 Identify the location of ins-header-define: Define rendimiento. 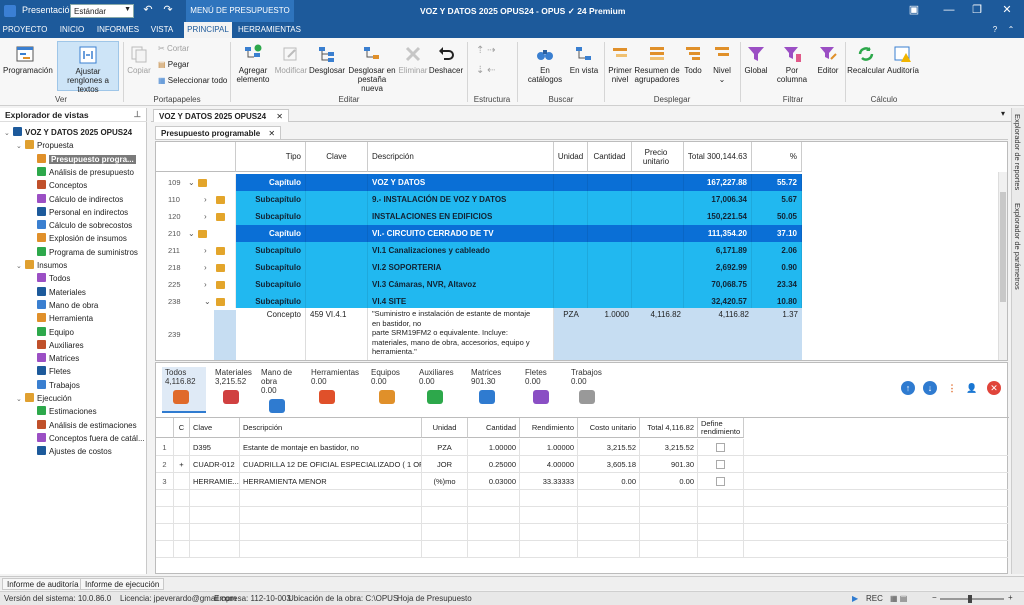
(721, 428).